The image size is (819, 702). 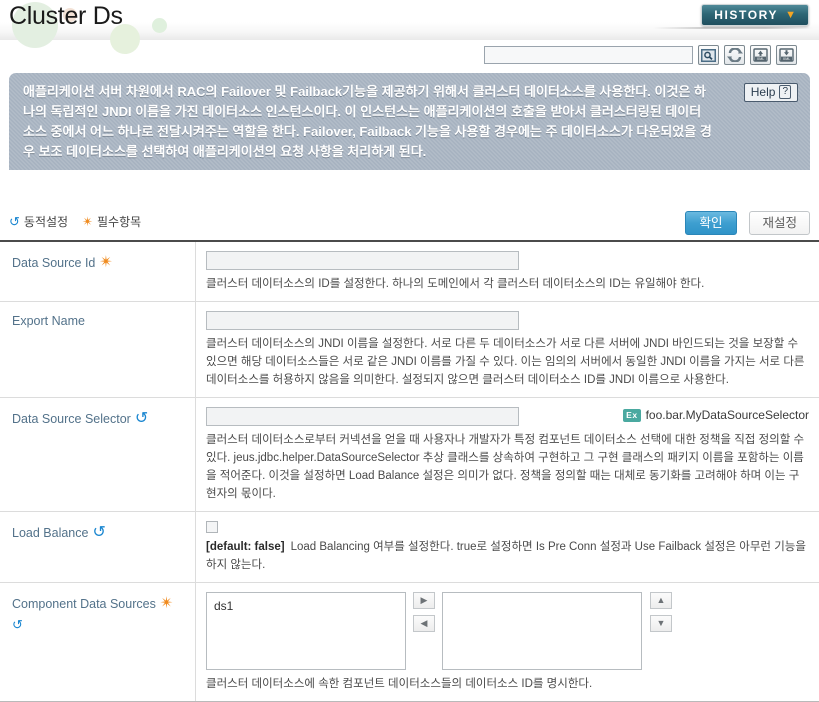 I want to click on list-item: ds1, so click(x=306, y=606).